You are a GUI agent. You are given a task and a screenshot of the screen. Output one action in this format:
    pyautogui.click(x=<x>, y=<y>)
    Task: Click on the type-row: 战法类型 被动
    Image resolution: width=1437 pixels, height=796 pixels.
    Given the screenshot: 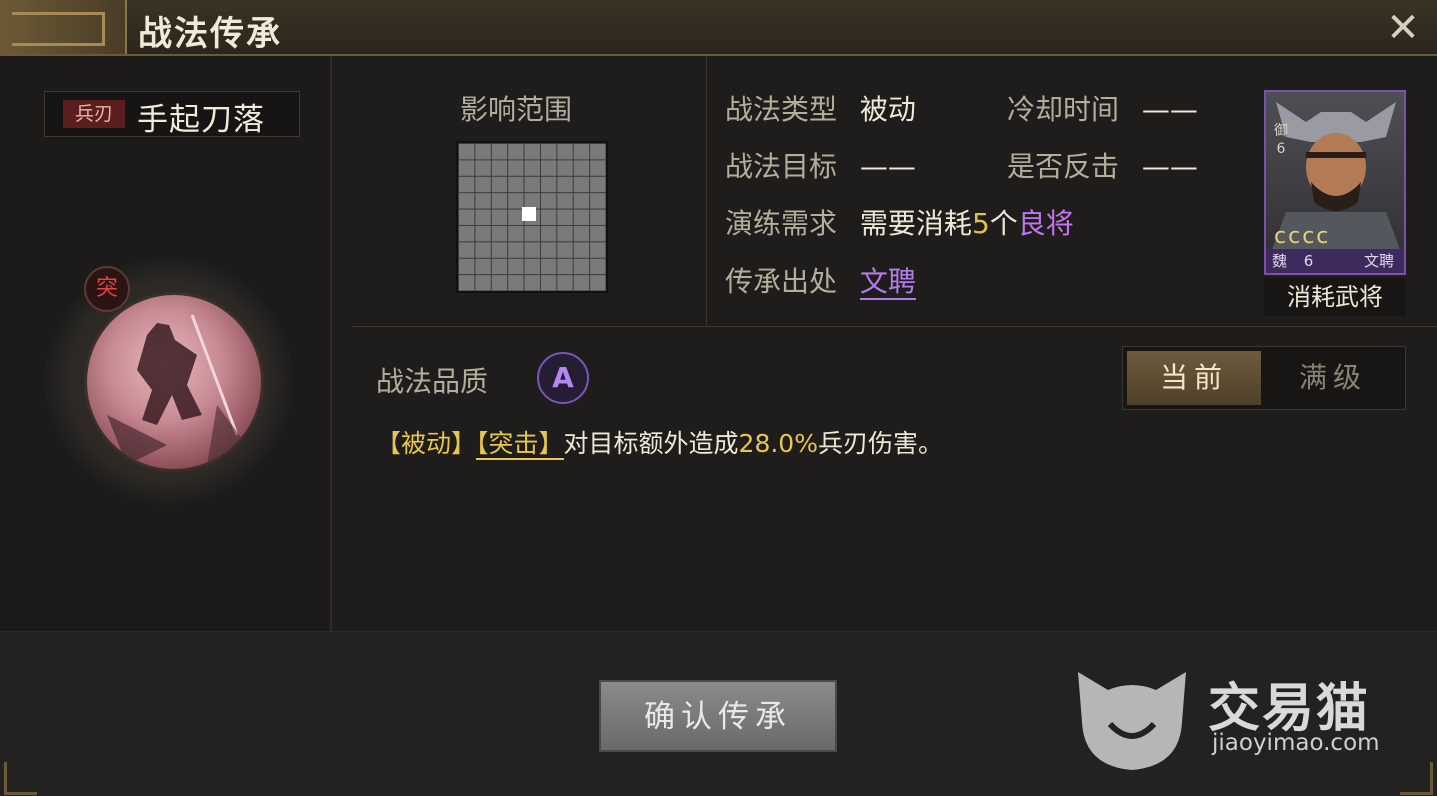 What is the action you would take?
    pyautogui.click(x=820, y=108)
    